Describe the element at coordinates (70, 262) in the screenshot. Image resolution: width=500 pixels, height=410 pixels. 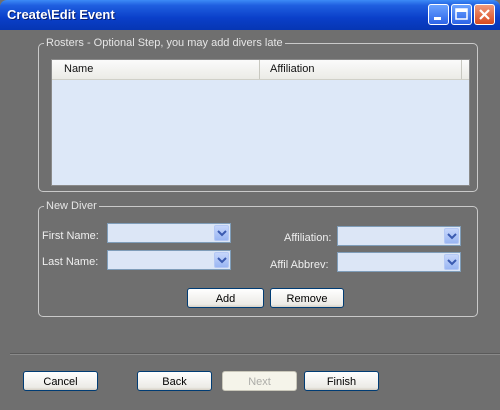
I see `last-name-label: Last Name:` at that location.